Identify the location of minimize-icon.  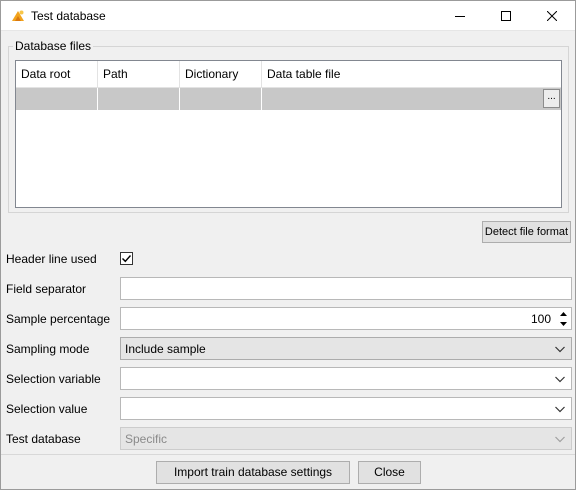
(460, 16).